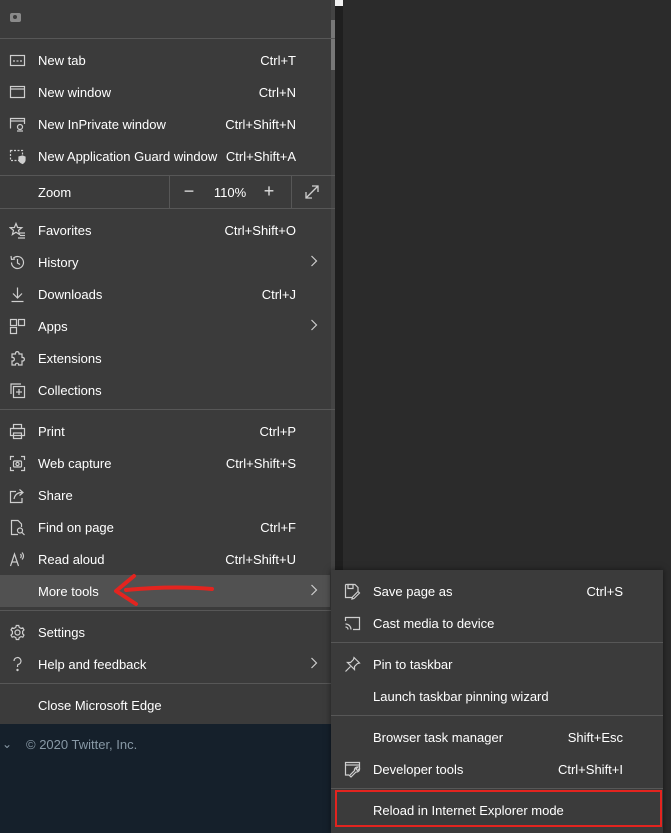 The height and width of the screenshot is (833, 671). I want to click on menu-item-label: Print, so click(51, 431).